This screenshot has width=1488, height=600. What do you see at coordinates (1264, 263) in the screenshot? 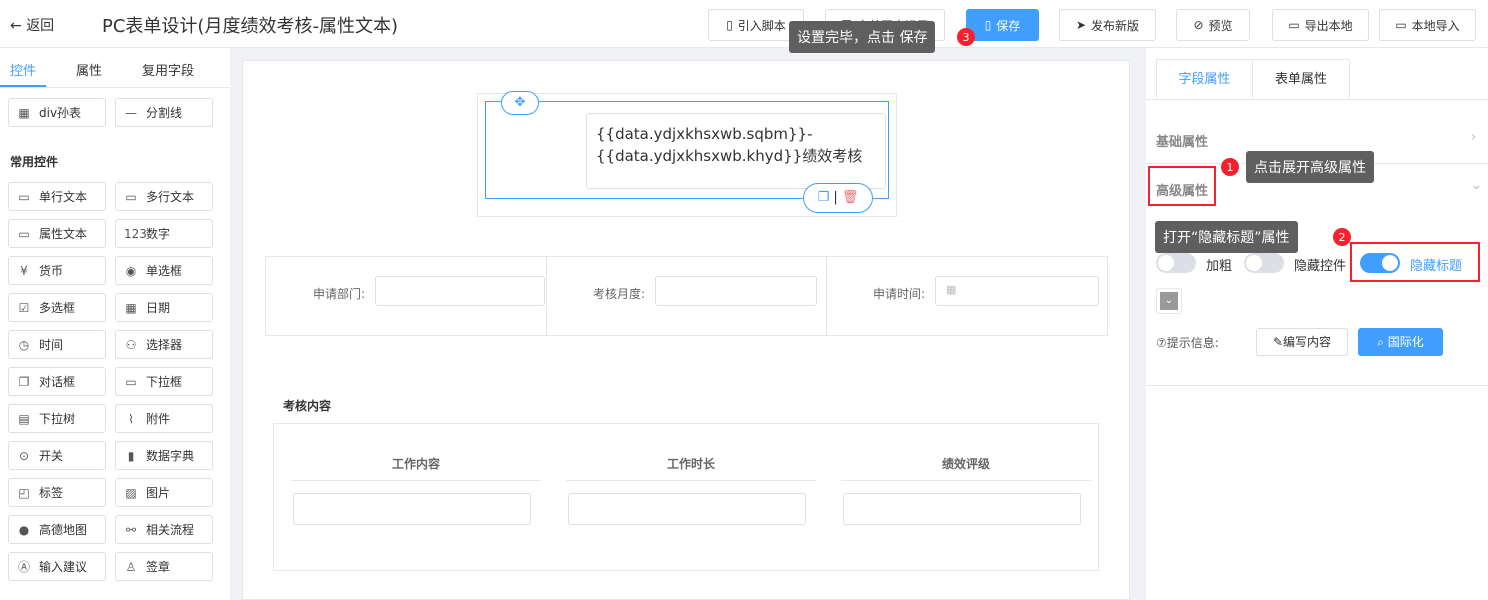
I see `toggle-hide-control` at bounding box center [1264, 263].